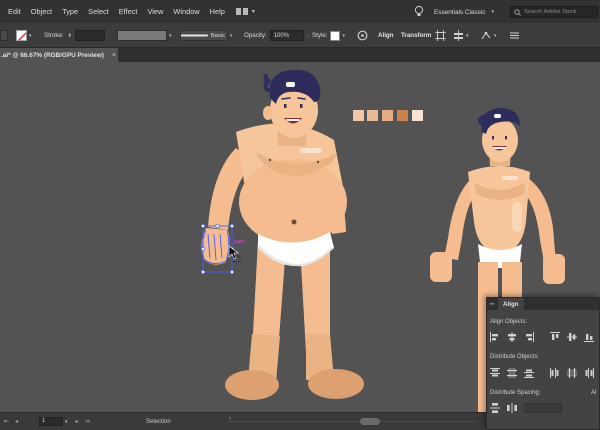 The height and width of the screenshot is (430, 600). What do you see at coordinates (492, 304) in the screenshot?
I see `panel-grip-icon: ▸▸` at bounding box center [492, 304].